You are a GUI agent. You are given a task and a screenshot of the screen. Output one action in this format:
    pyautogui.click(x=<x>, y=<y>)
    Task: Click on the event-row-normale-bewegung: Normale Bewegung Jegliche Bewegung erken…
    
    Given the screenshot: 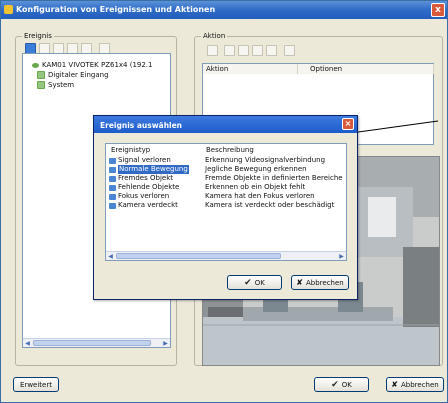 What is the action you would take?
    pyautogui.click(x=226, y=169)
    